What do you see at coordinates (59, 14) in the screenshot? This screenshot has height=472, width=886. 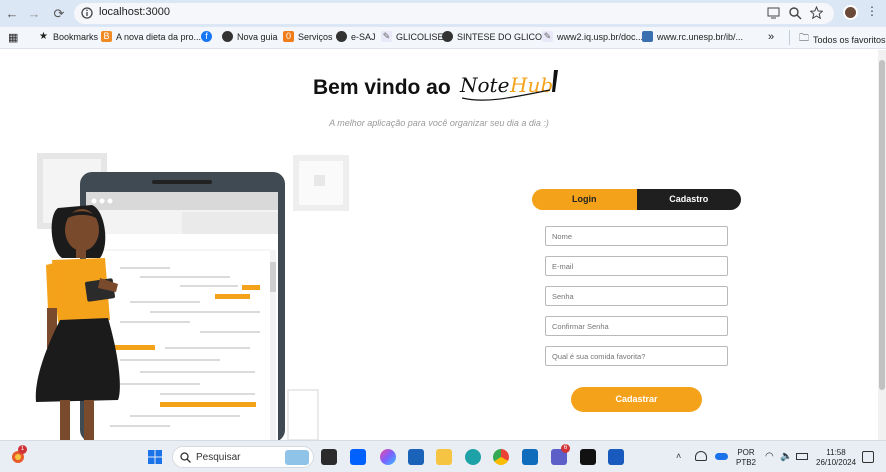 I see `reload-icon: ⟳` at bounding box center [59, 14].